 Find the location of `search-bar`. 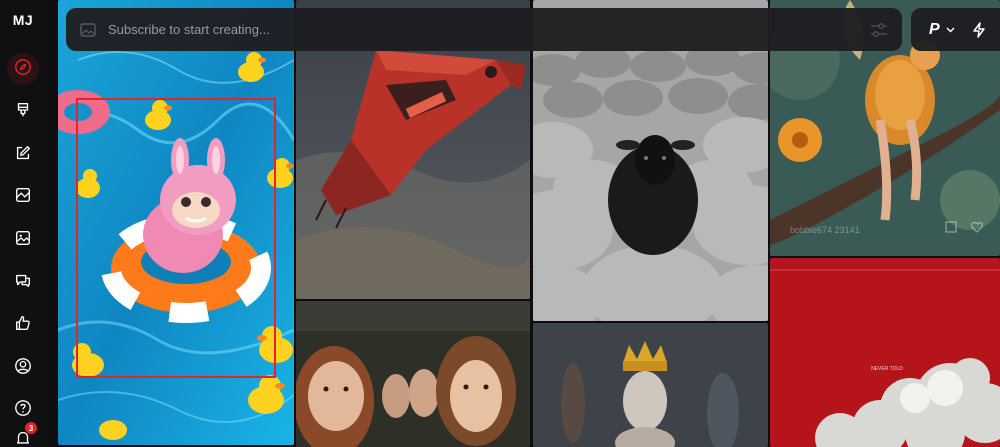

search-bar is located at coordinates (484, 29).